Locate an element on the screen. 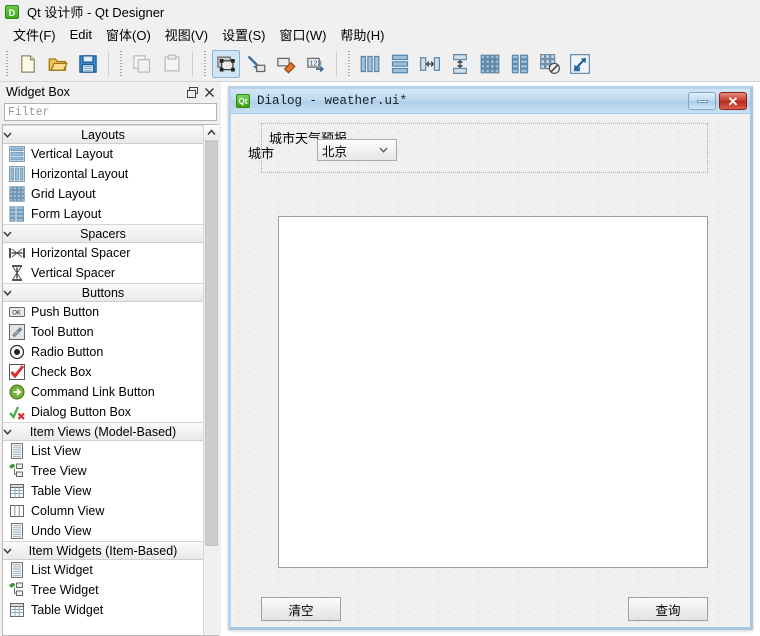 This screenshot has height=636, width=760. widget-box-item: Vertical Layout is located at coordinates (103, 154).